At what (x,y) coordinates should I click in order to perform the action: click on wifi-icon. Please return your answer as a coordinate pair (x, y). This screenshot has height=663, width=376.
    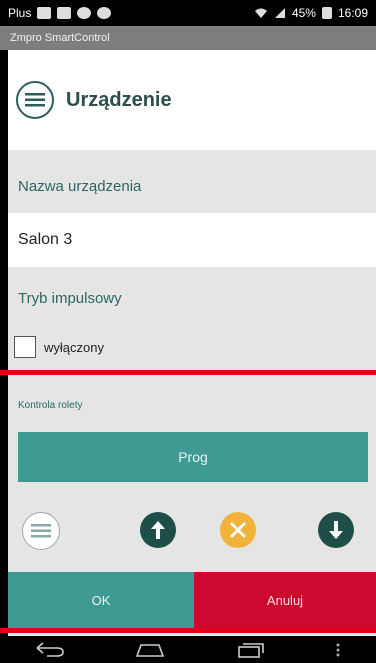
    Looking at the image, I should click on (260, 13).